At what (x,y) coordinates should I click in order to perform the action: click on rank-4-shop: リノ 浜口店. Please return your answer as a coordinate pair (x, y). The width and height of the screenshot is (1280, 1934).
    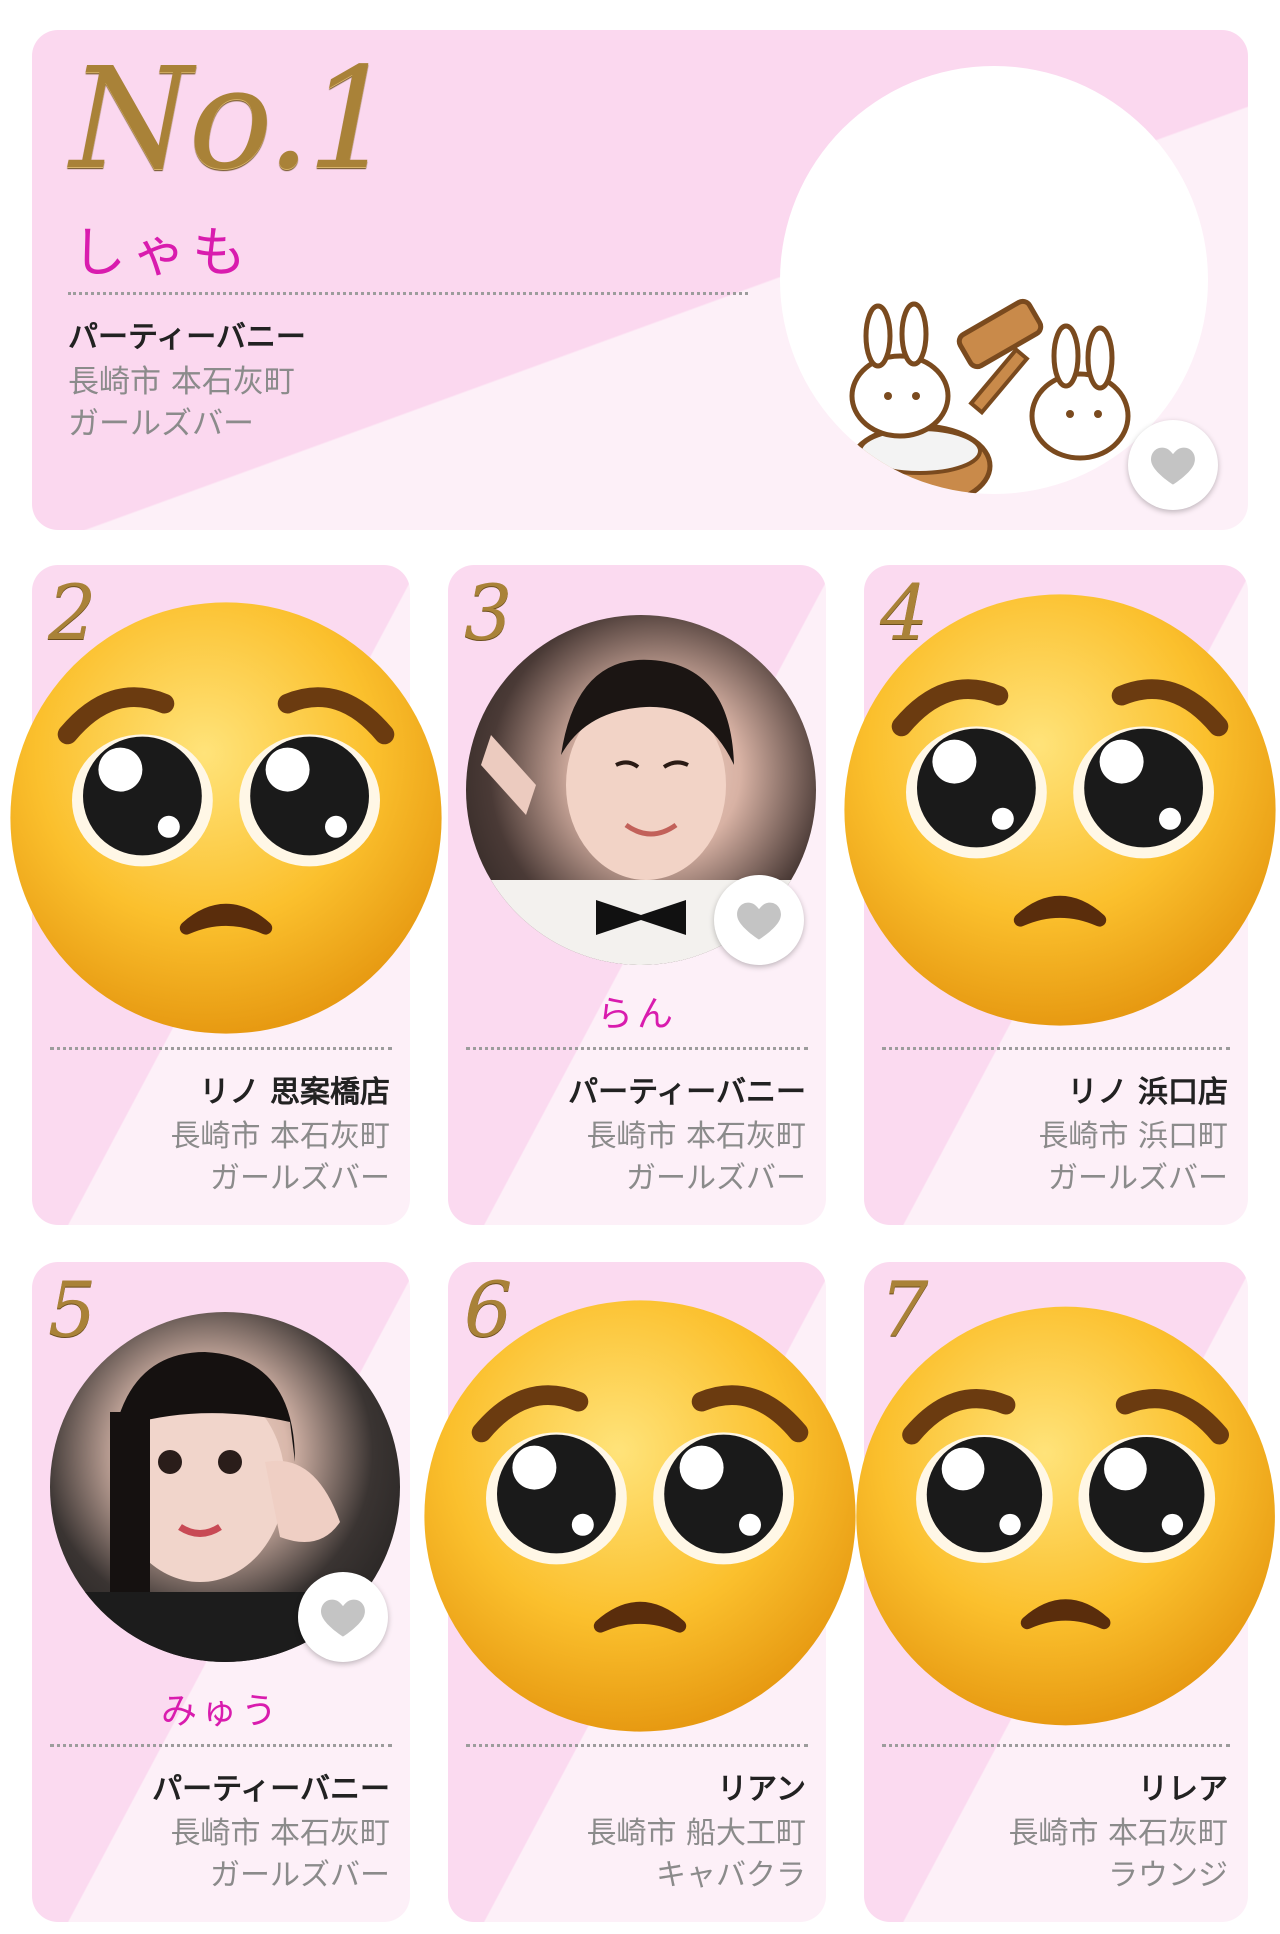
    Looking at the image, I should click on (1148, 1089).